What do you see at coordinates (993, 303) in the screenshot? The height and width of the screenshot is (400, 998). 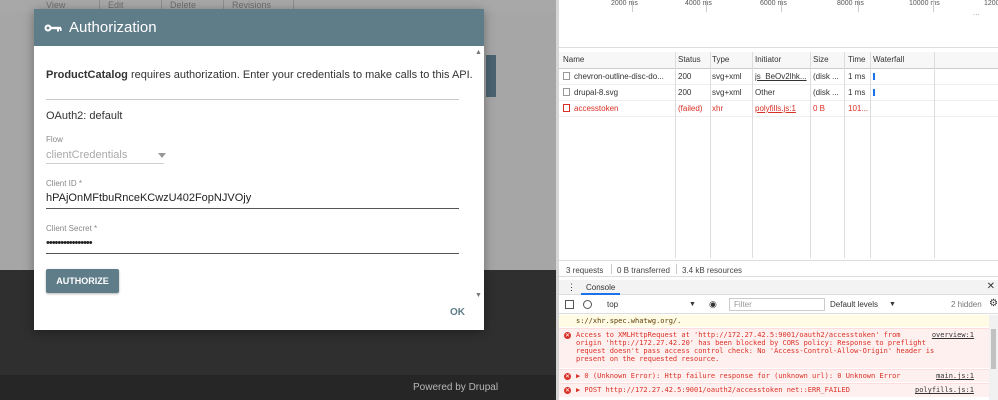 I see `gear-icon: ⚙` at bounding box center [993, 303].